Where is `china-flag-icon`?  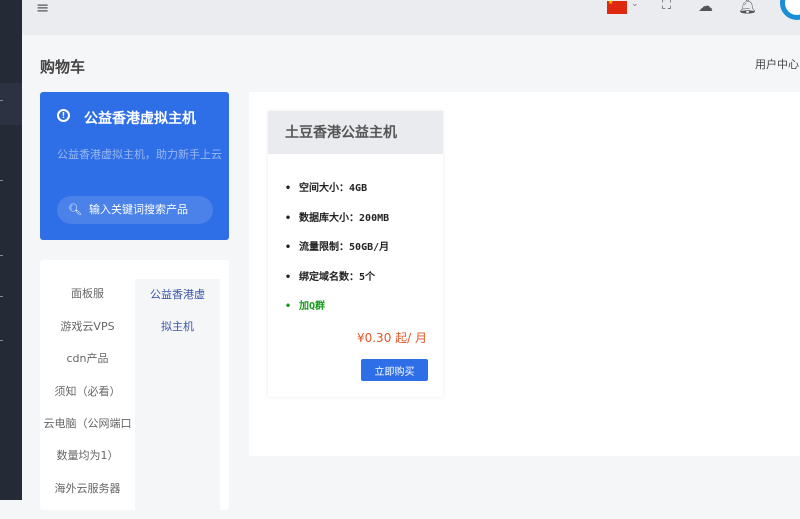
china-flag-icon is located at coordinates (617, 7).